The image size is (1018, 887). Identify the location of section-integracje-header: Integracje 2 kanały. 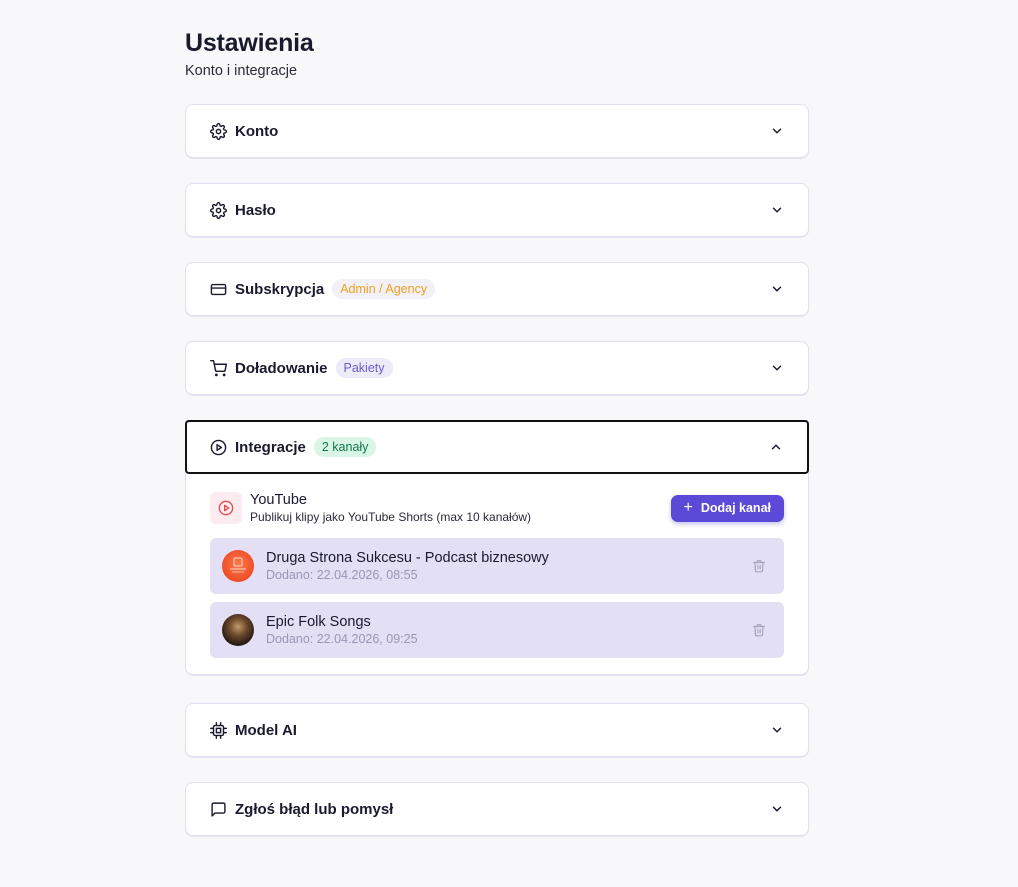
(497, 447).